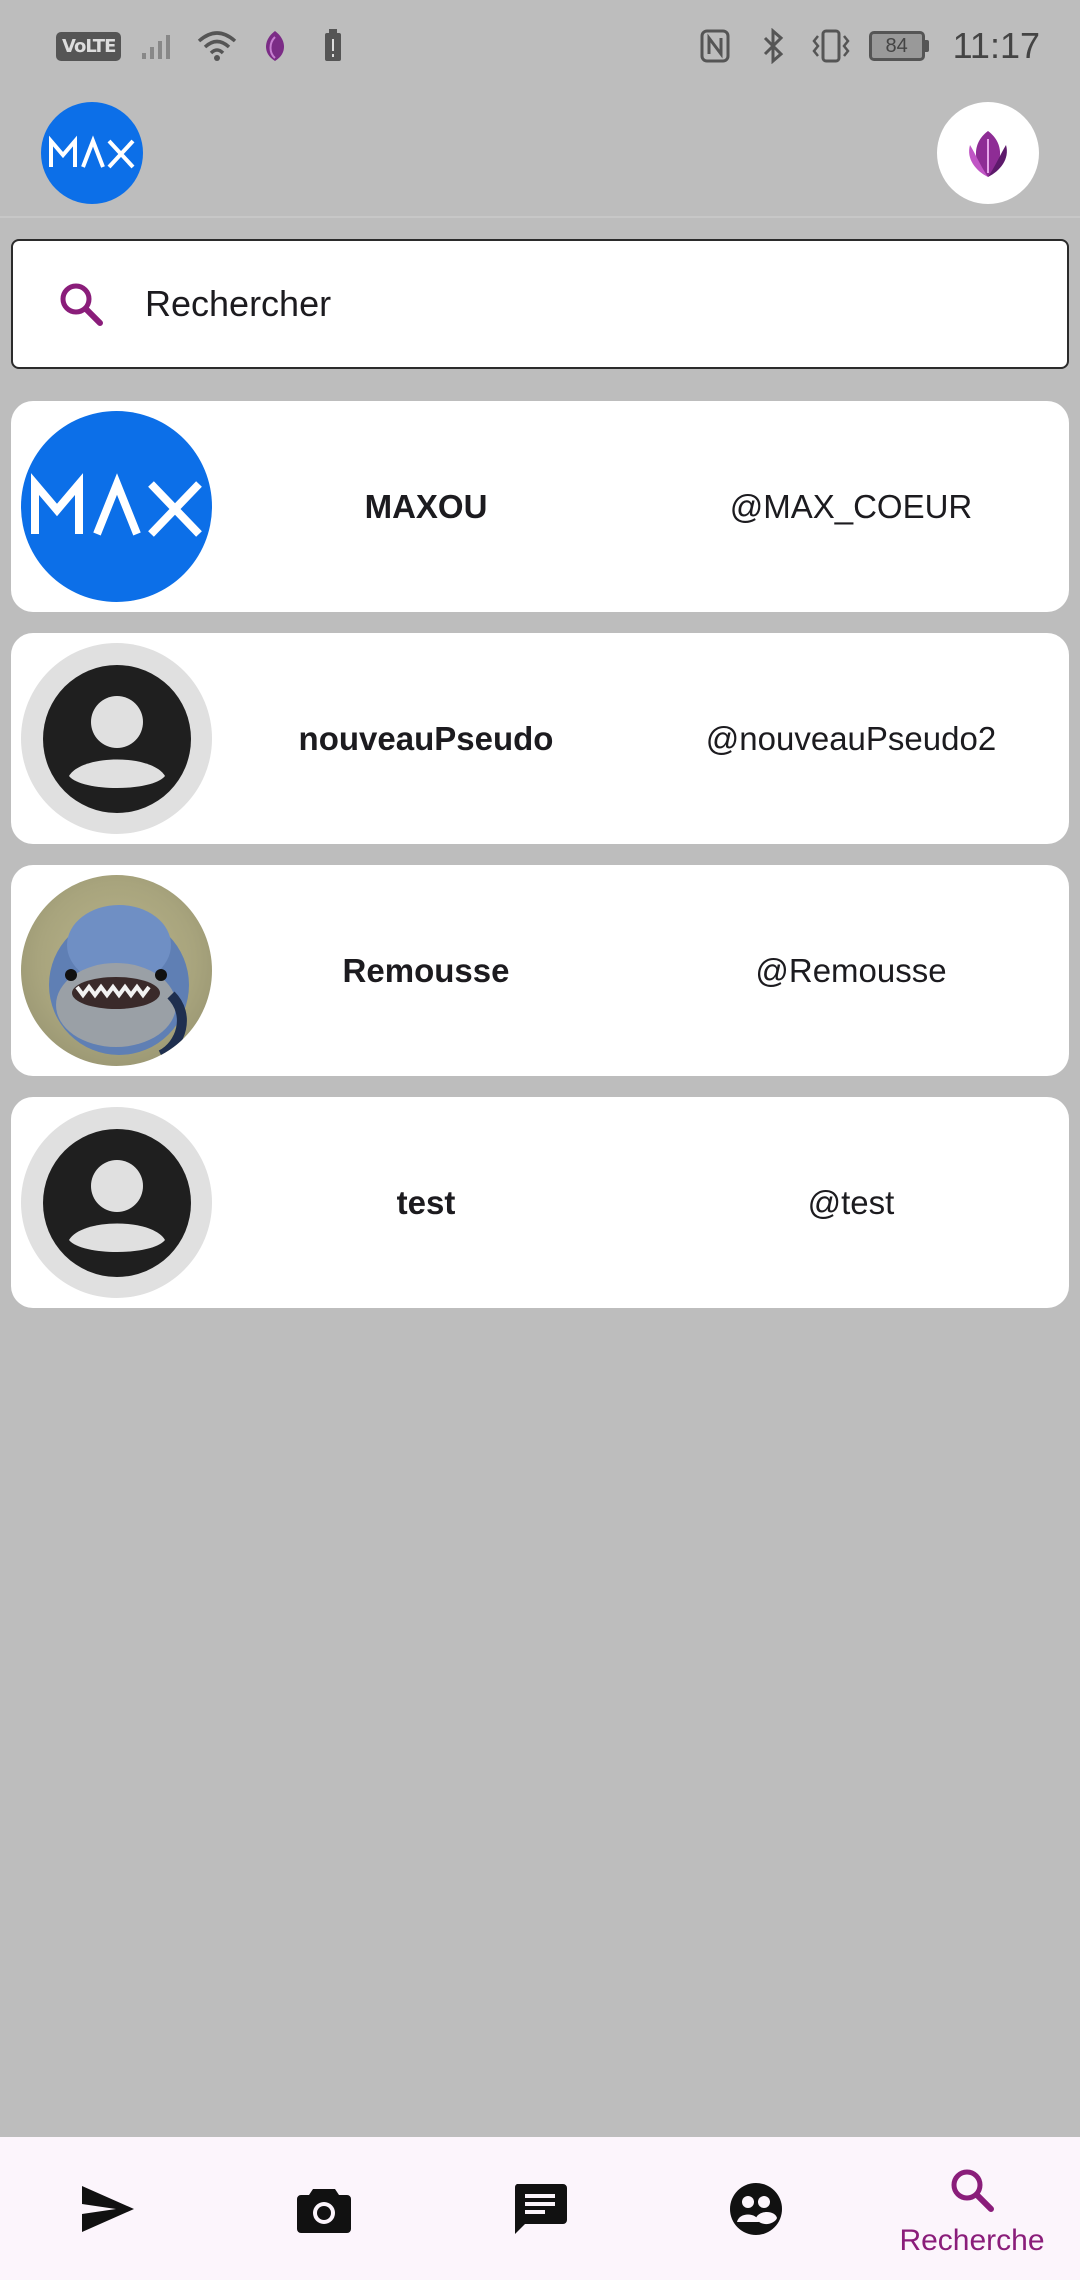 The height and width of the screenshot is (2280, 1080). Describe the element at coordinates (159, 46) in the screenshot. I see `signal-icon` at that location.